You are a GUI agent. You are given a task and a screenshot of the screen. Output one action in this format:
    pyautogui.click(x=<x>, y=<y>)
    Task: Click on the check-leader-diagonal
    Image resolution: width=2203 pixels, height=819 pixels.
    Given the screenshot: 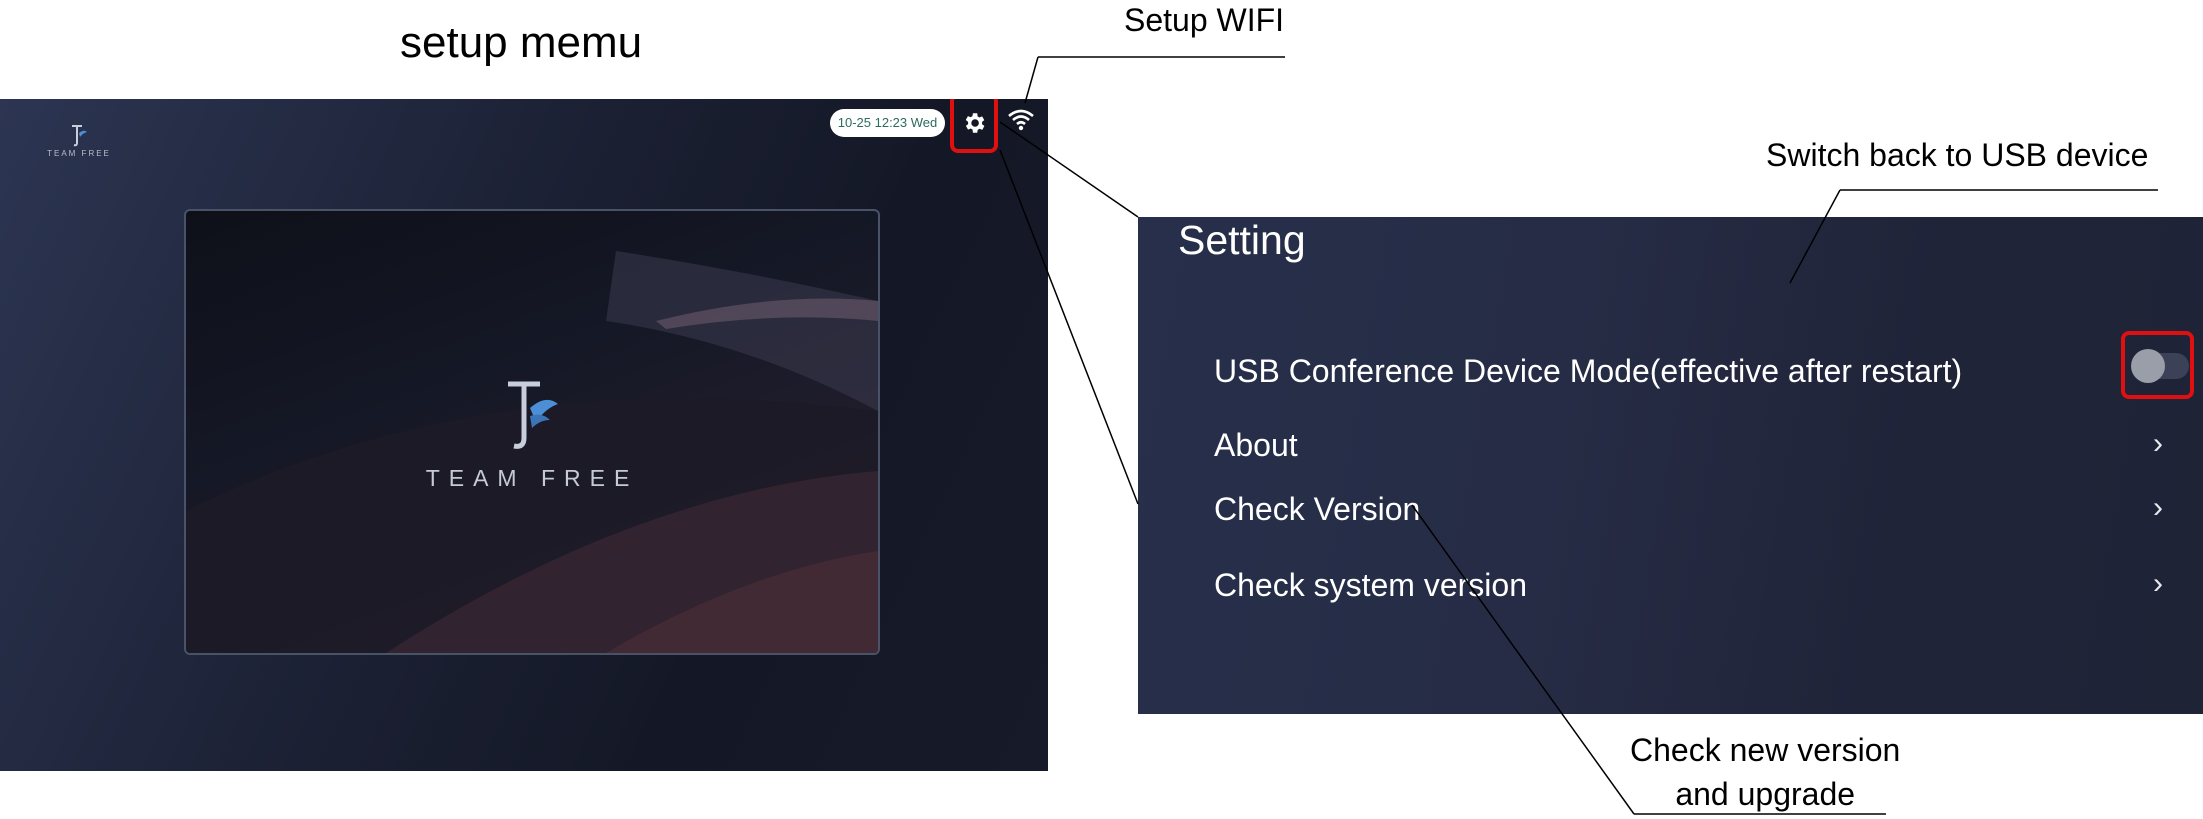 What is the action you would take?
    pyautogui.click(x=1523, y=659)
    